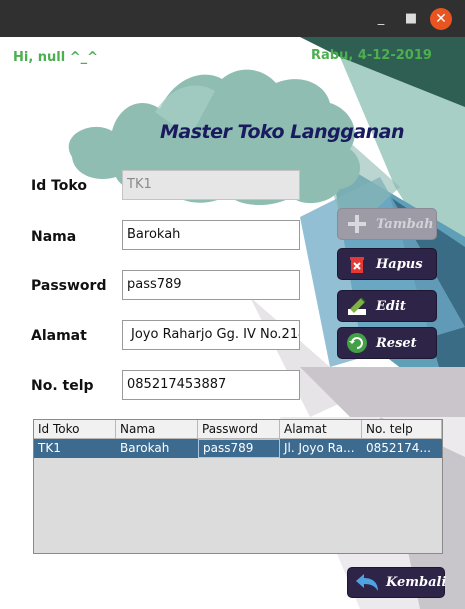  What do you see at coordinates (75, 429) in the screenshot?
I see `column-header: Id Toko` at bounding box center [75, 429].